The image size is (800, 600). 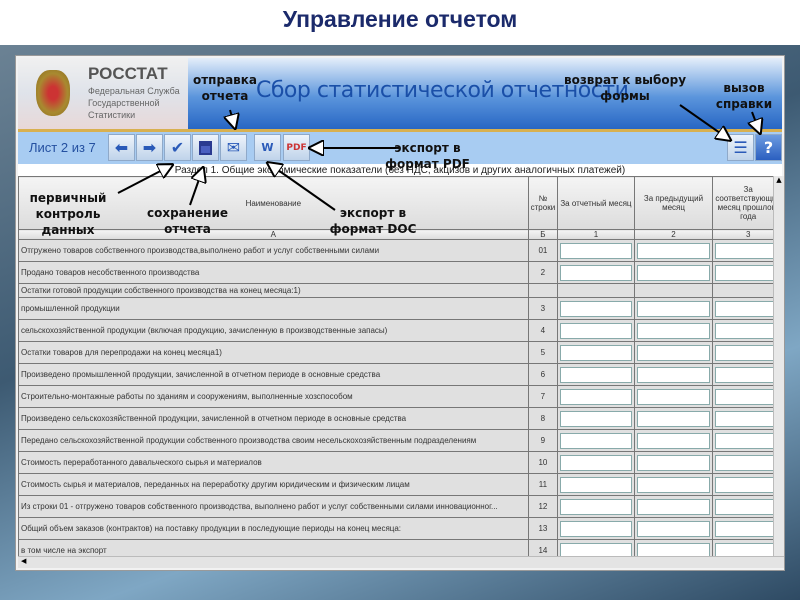 What do you see at coordinates (596, 203) in the screenshot?
I see `column-header-current-month: За отчетный месяц` at bounding box center [596, 203].